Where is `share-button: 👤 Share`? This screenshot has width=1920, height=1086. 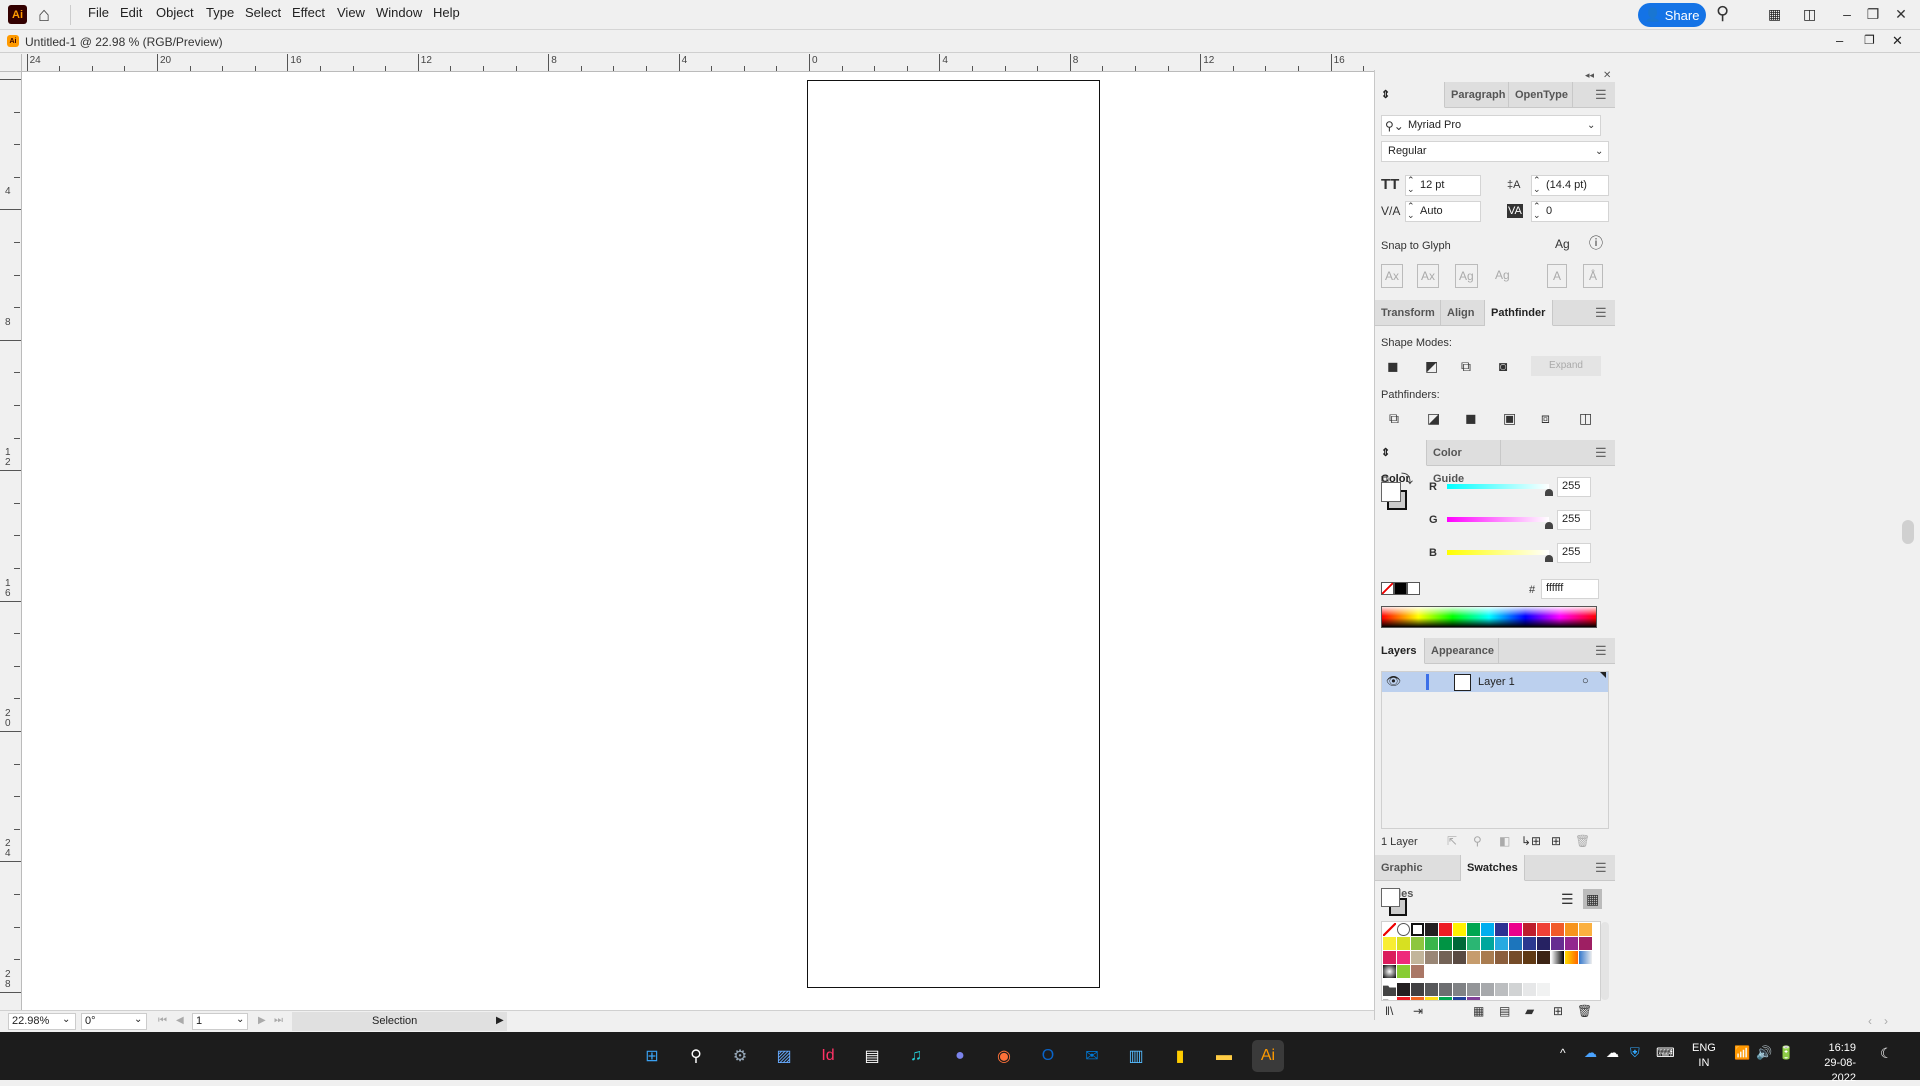
share-button: 👤 Share is located at coordinates (1672, 15).